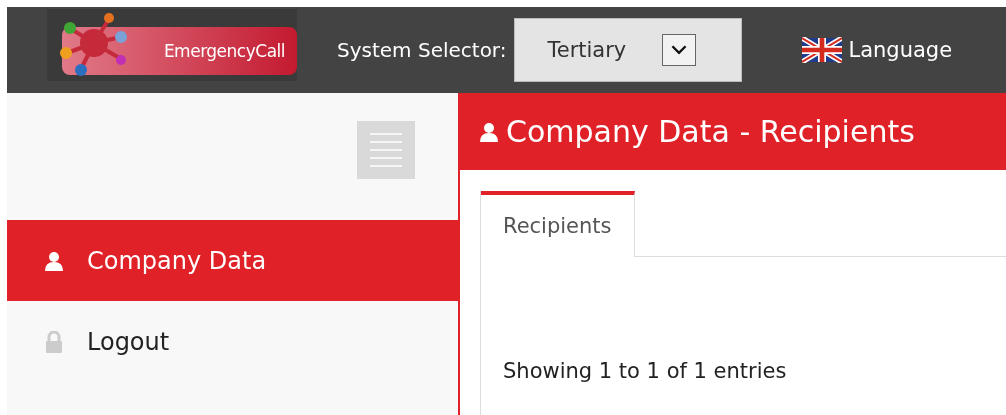 The width and height of the screenshot is (1006, 415). What do you see at coordinates (645, 371) in the screenshot?
I see `entries-info: Showing 1 to 1 of 1 entries` at bounding box center [645, 371].